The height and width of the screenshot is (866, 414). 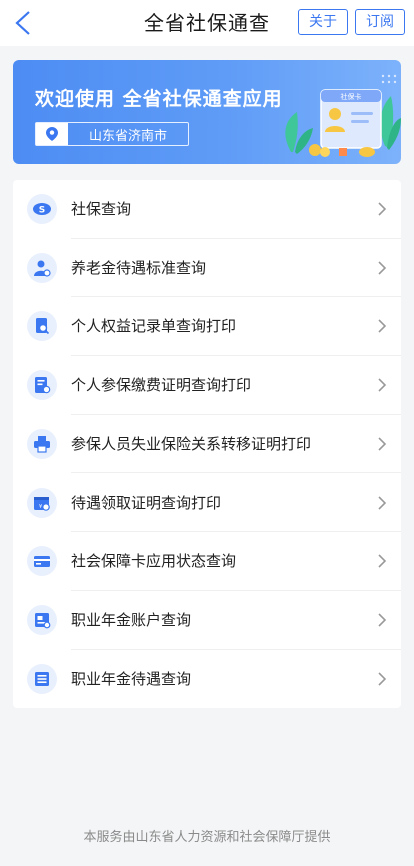 What do you see at coordinates (52, 134) in the screenshot?
I see `location-pin-icon` at bounding box center [52, 134].